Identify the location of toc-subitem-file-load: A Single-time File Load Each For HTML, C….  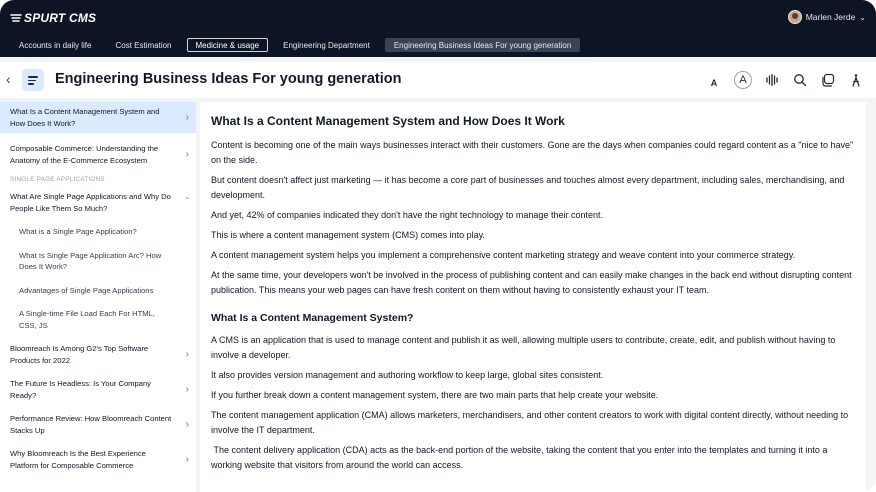
(98, 319).